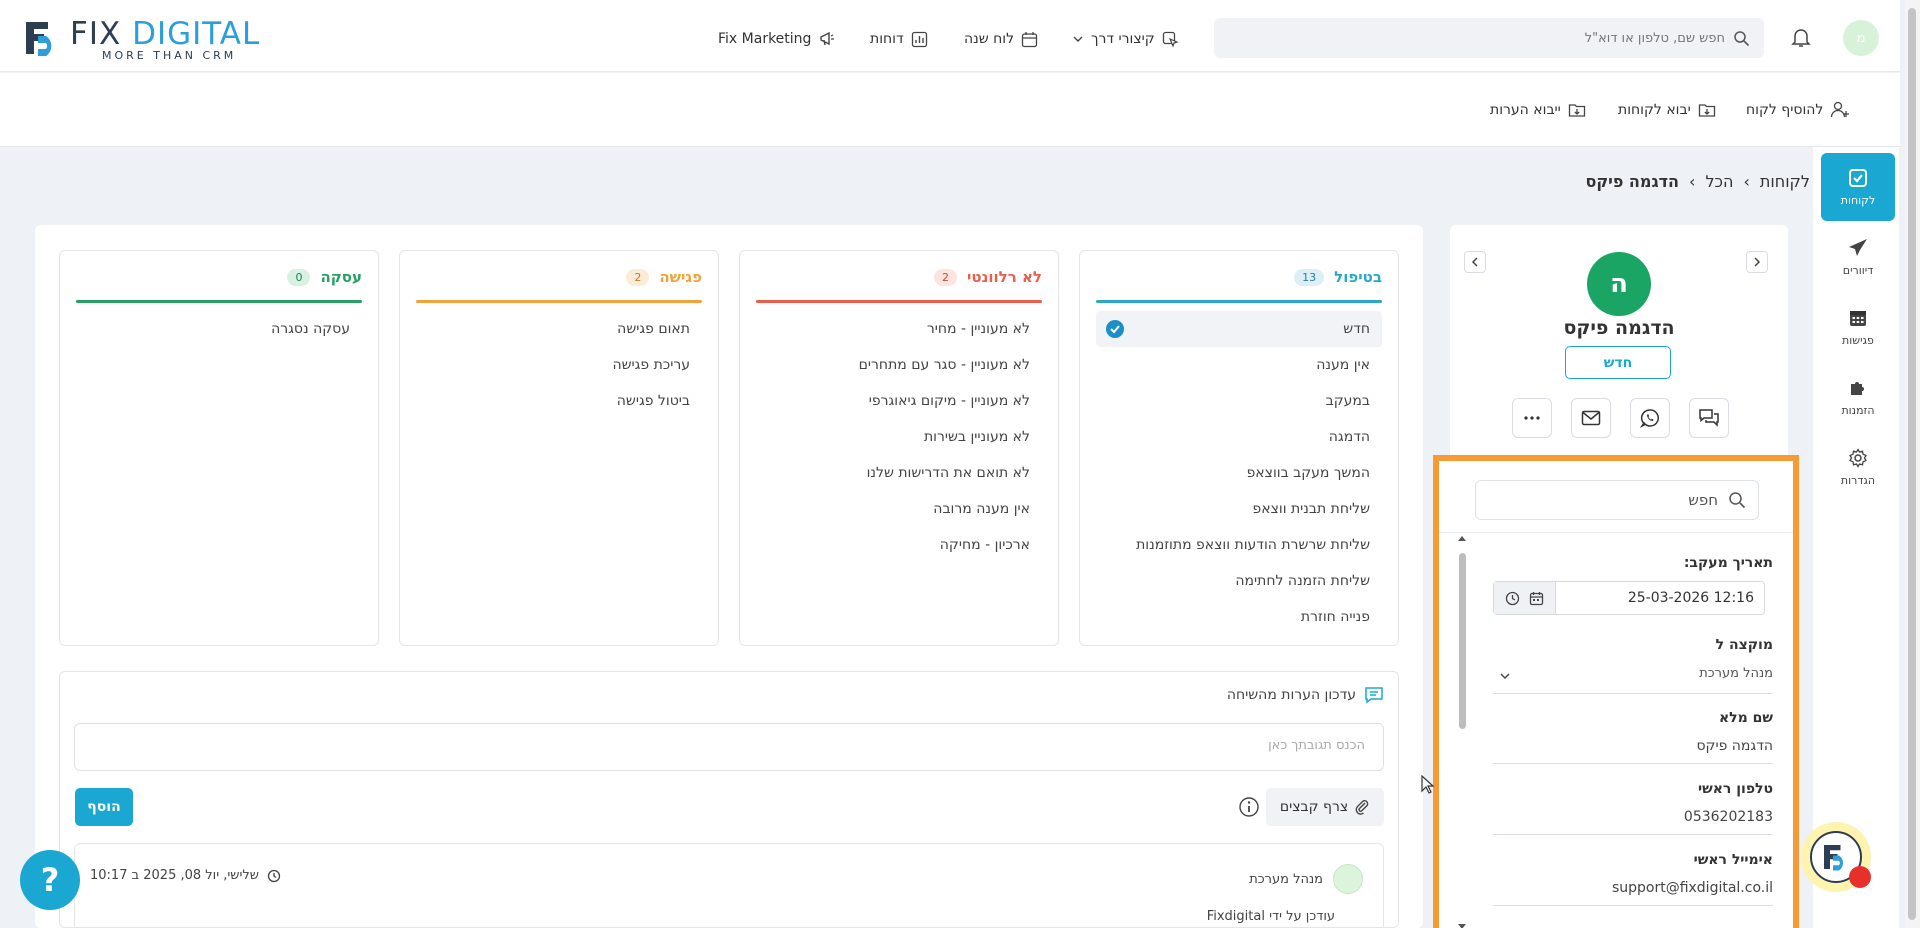 This screenshot has width=1920, height=928. I want to click on followup-date-input: 25-03-2026 12:16, so click(1629, 598).